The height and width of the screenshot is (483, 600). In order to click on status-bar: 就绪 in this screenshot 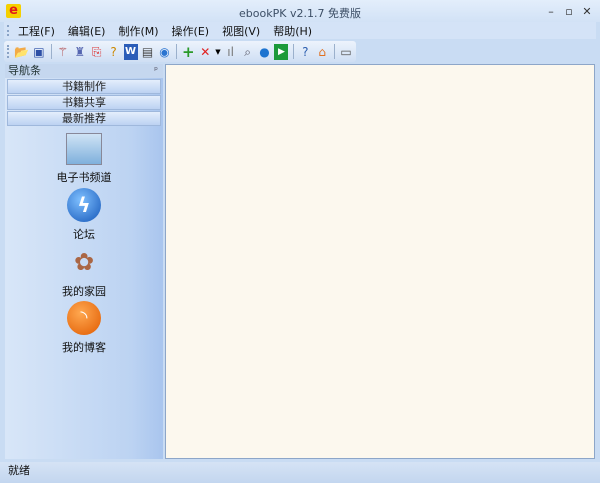, I will do `click(300, 472)`.